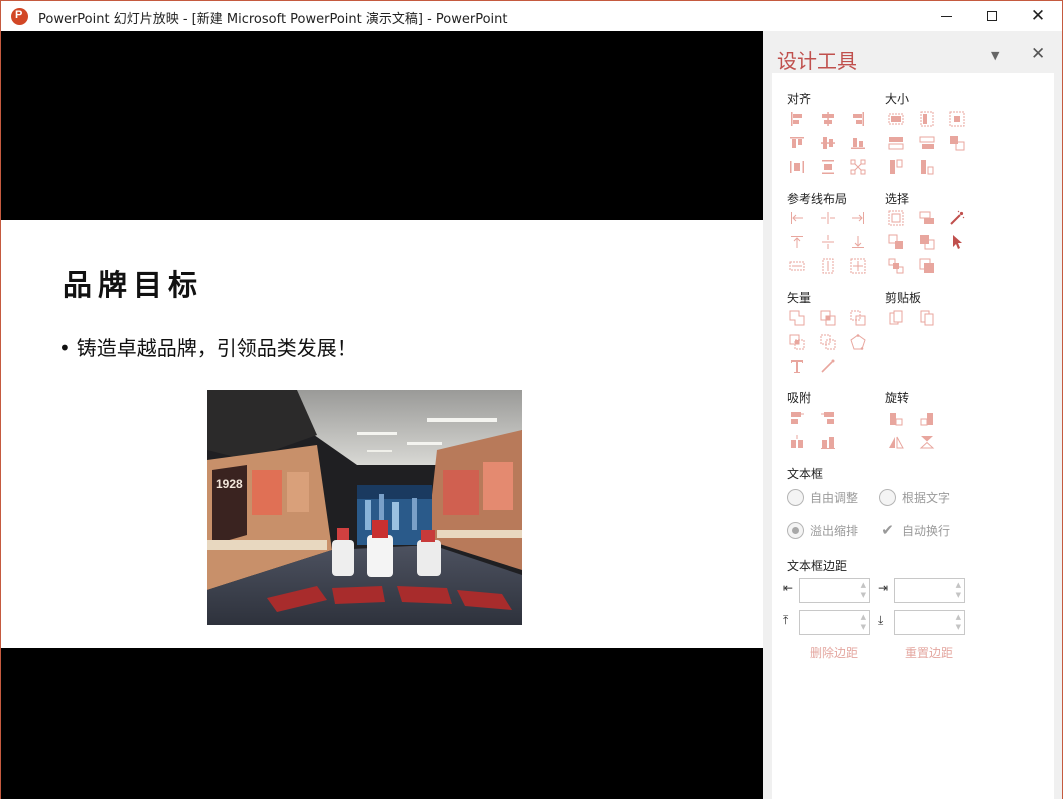 Image resolution: width=1063 pixels, height=799 pixels. Describe the element at coordinates (799, 398) in the screenshot. I see `section-snap-label: 吸附` at that location.